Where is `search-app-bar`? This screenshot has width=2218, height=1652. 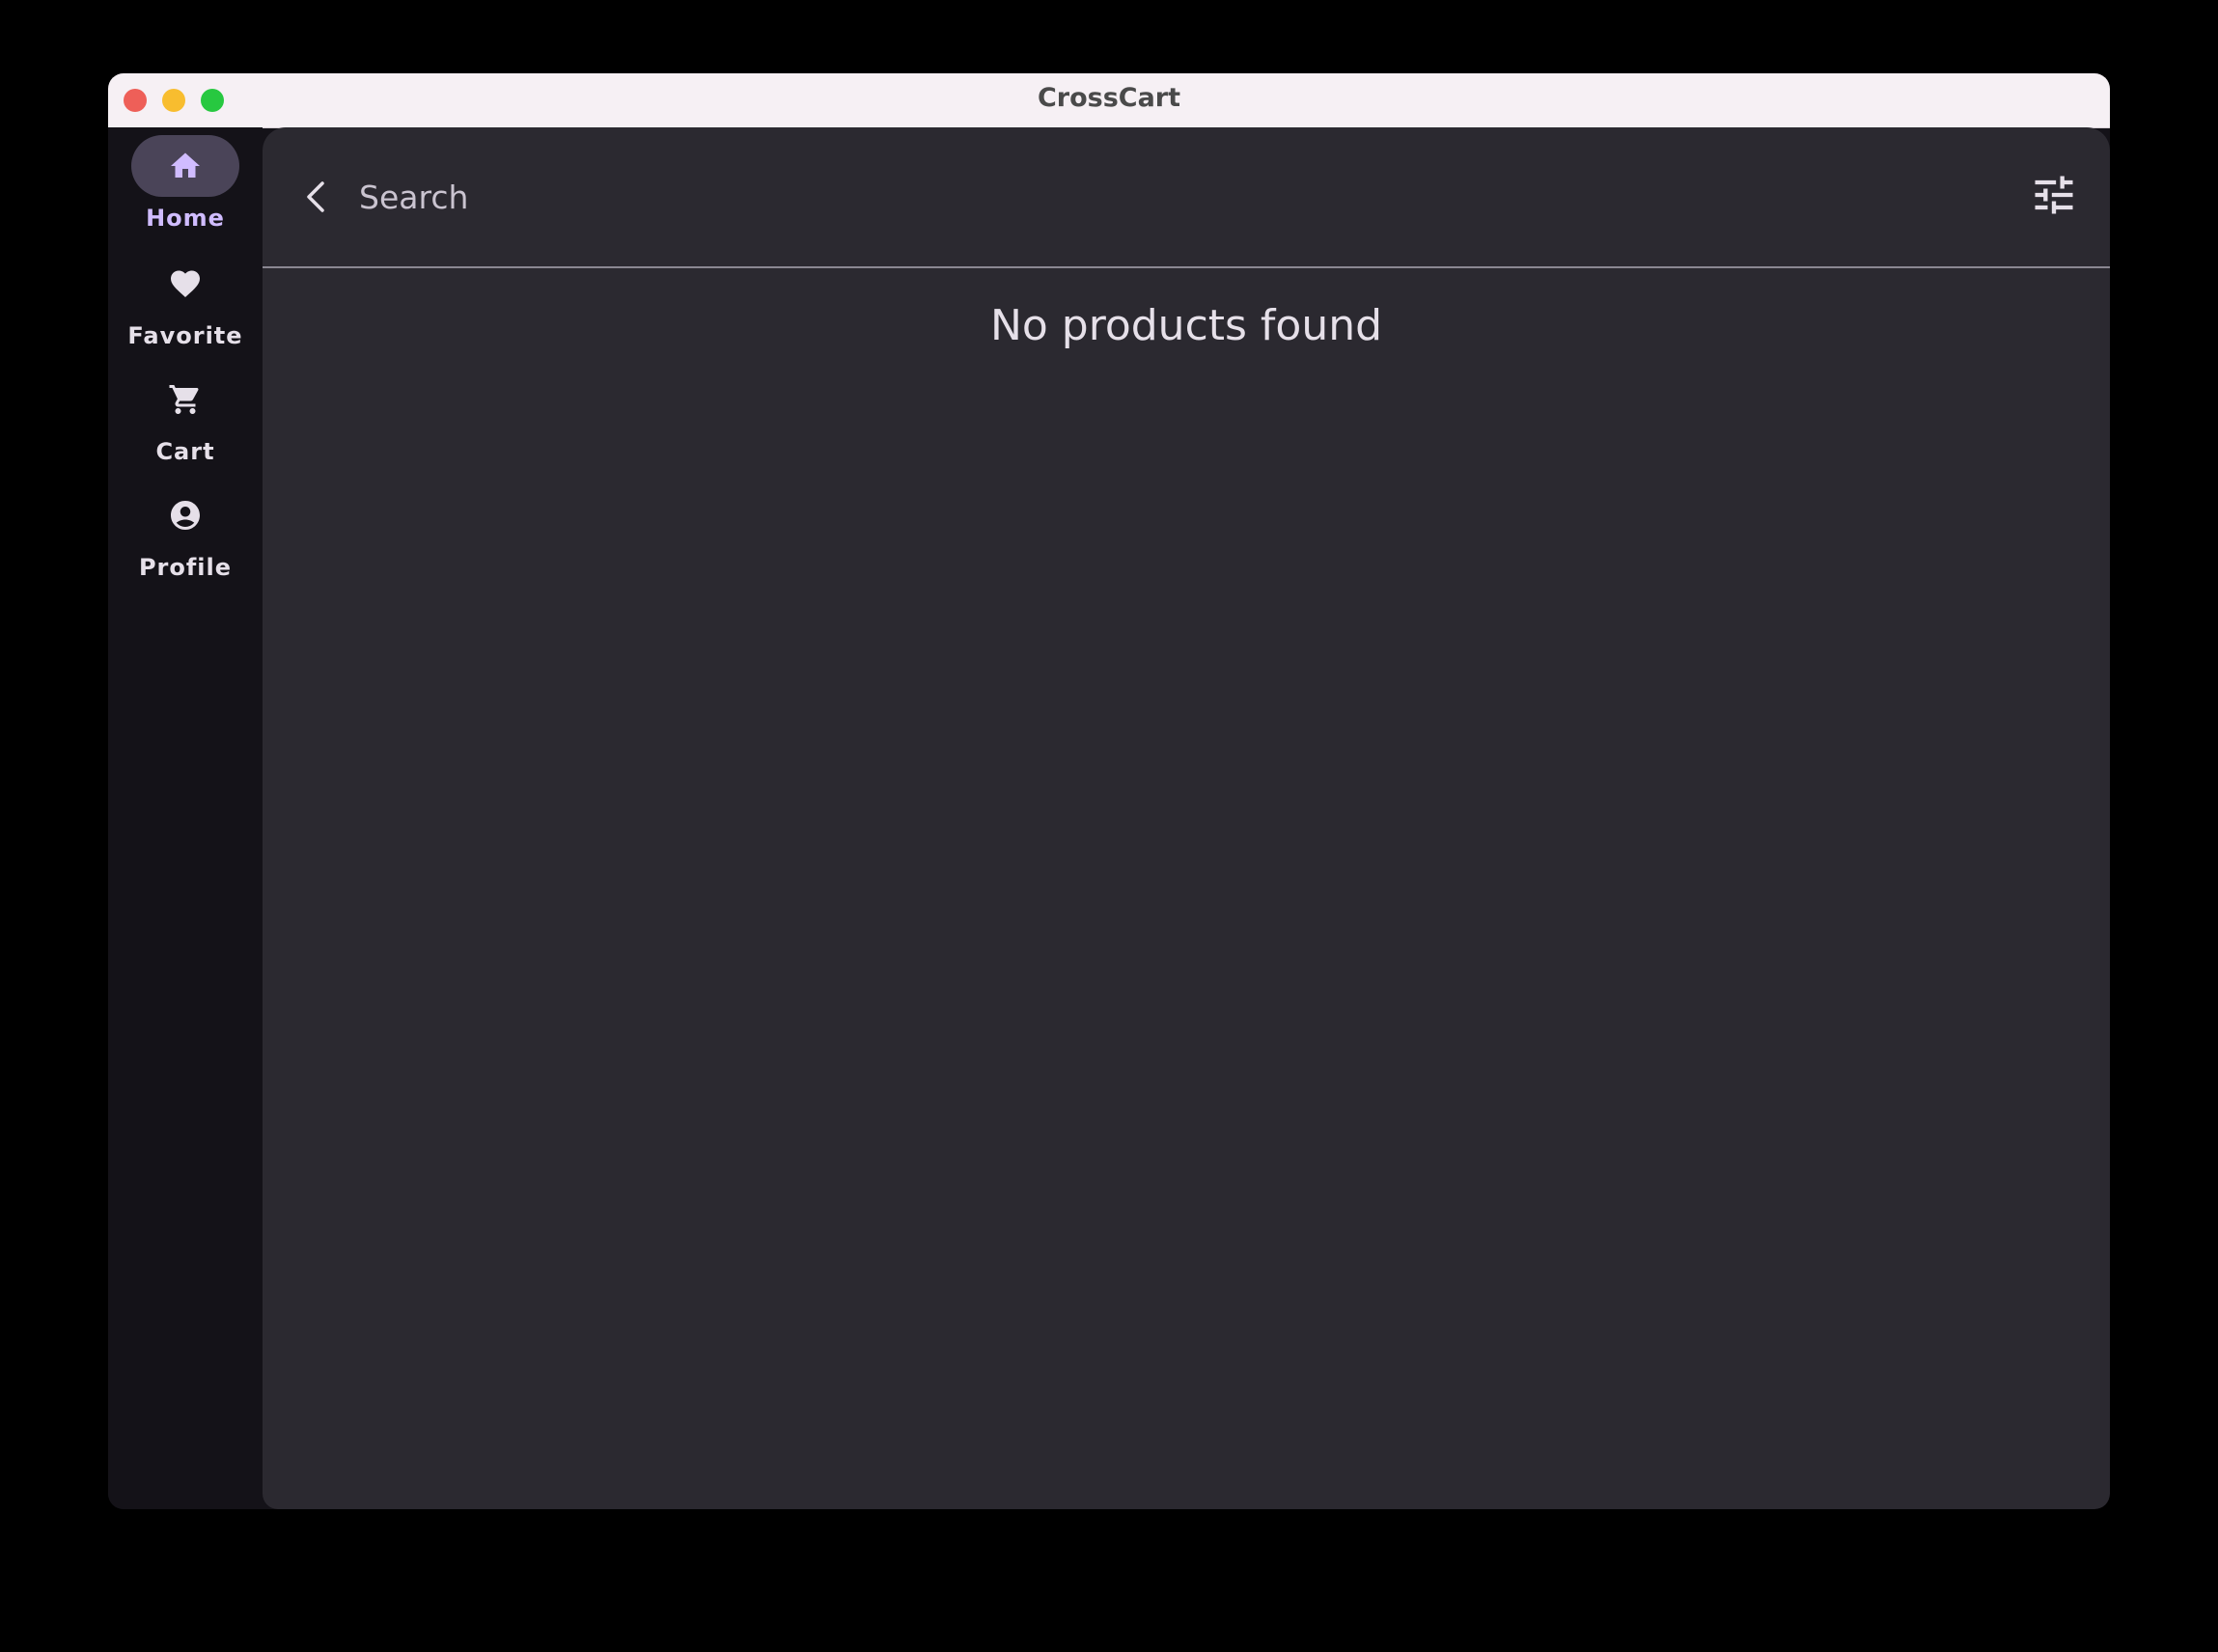 search-app-bar is located at coordinates (1186, 197).